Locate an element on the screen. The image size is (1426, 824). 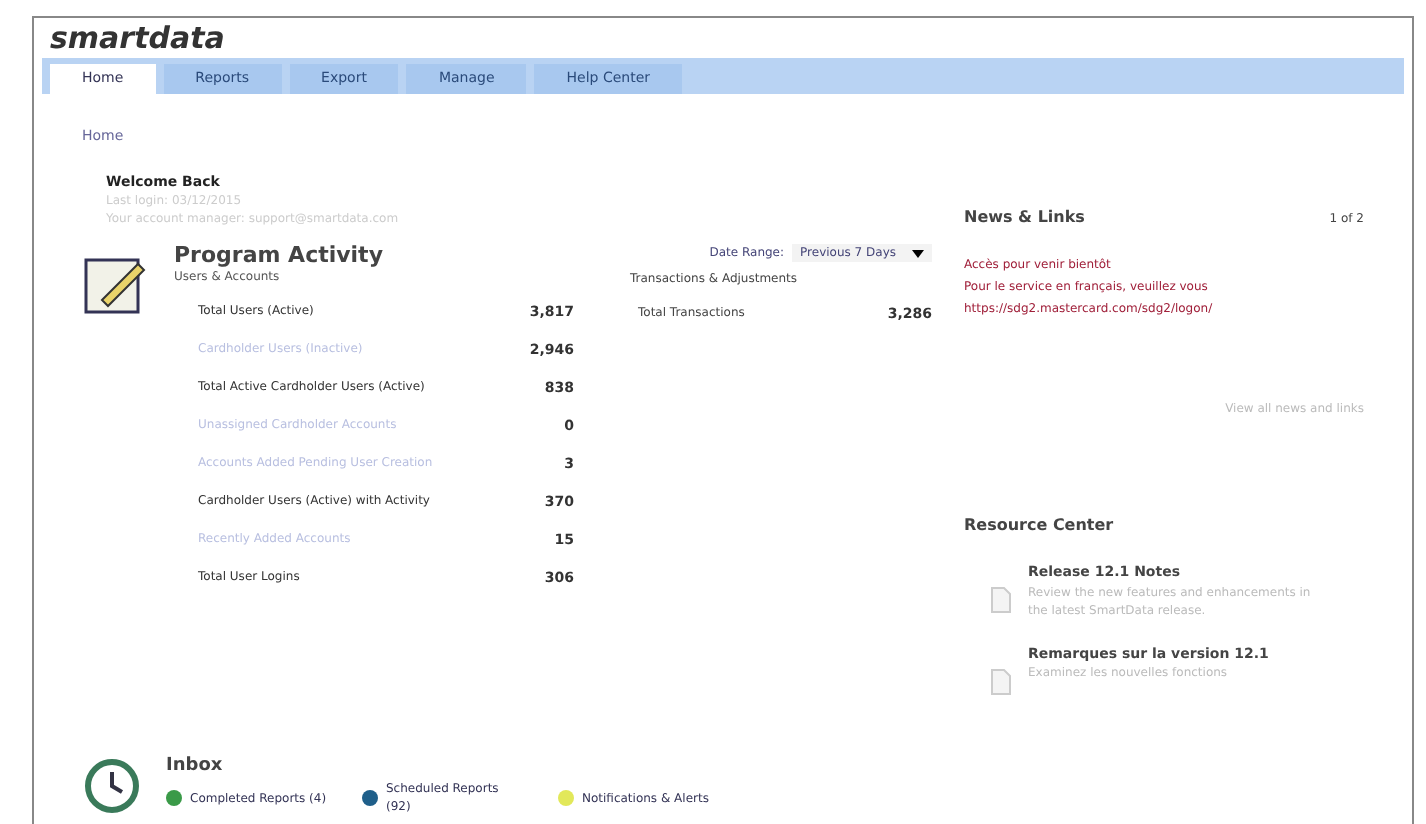
clock-icon is located at coordinates (112, 786).